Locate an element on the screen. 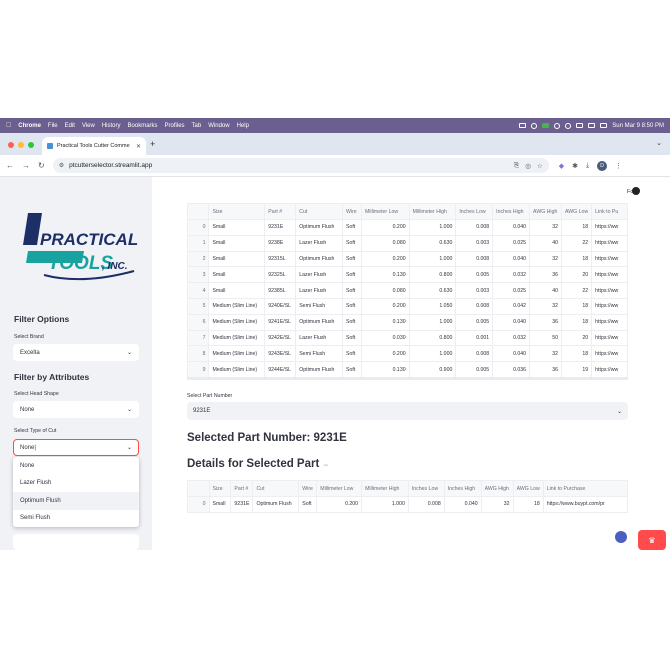  download-icon: ⤓ is located at coordinates (587, 166).